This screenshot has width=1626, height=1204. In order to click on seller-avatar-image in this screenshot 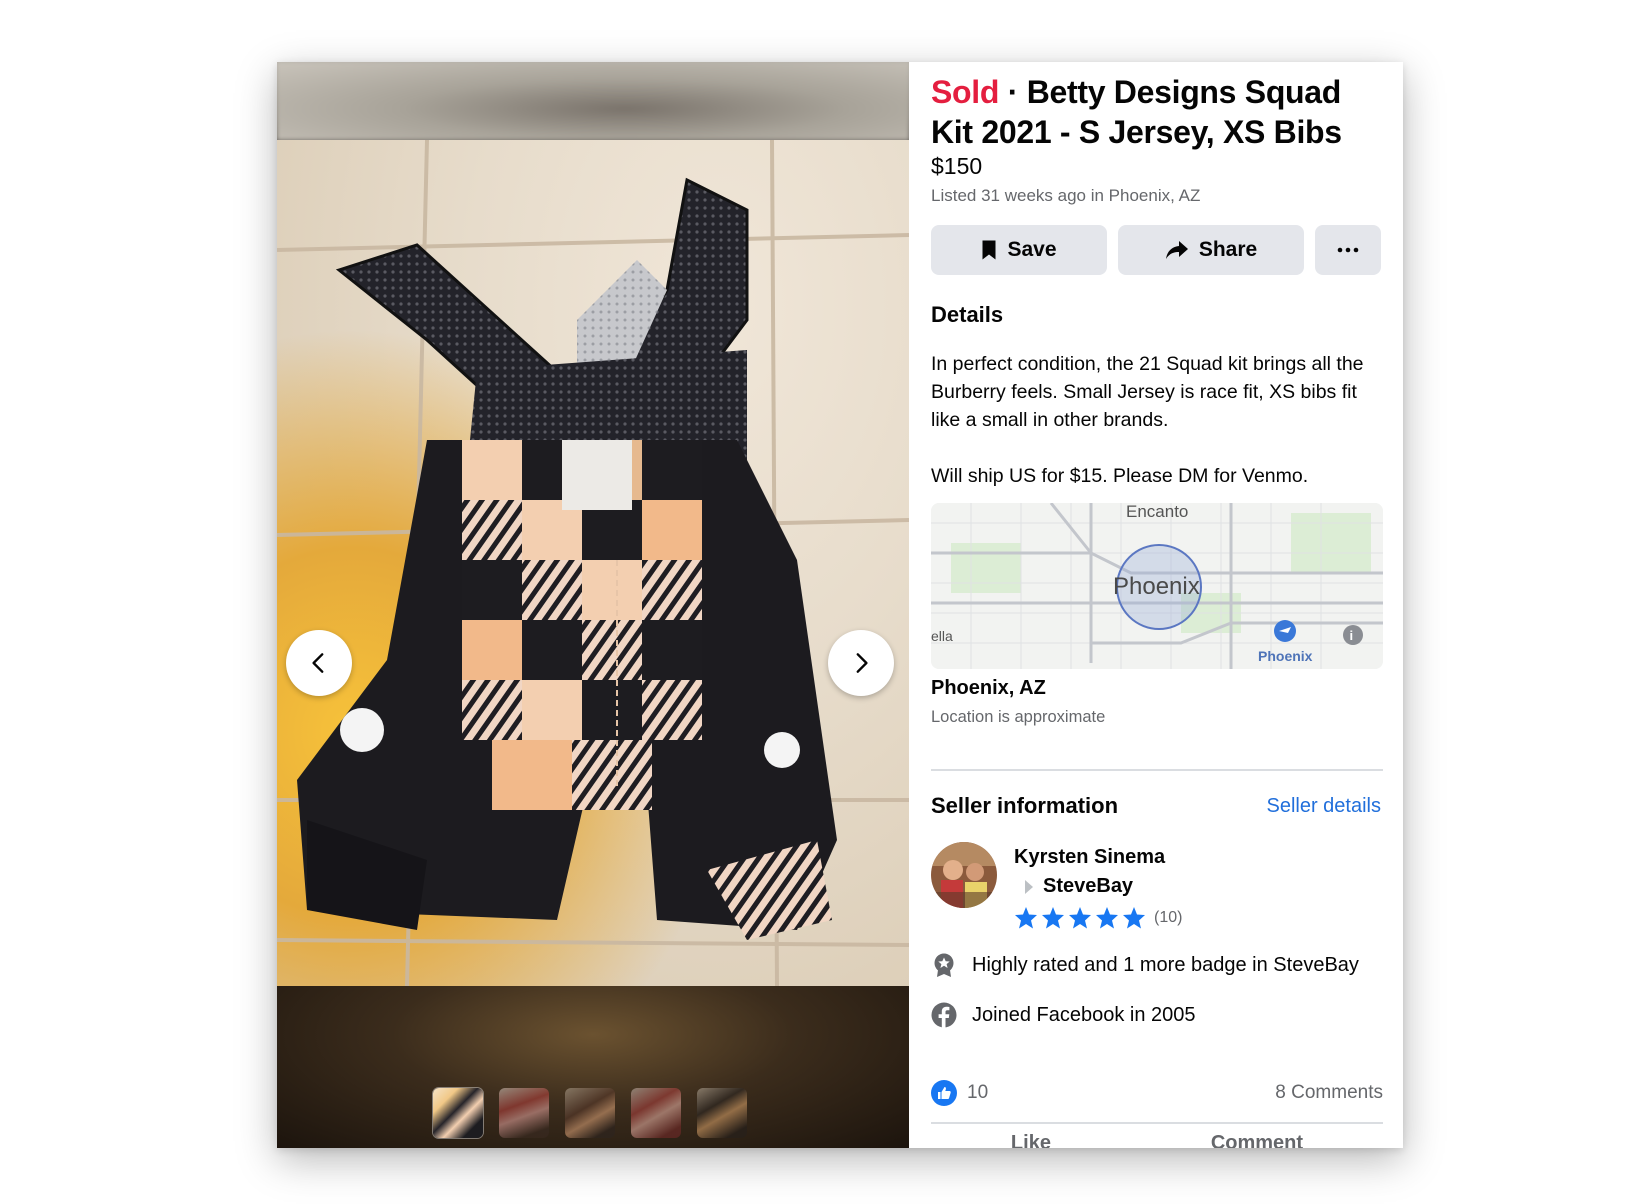, I will do `click(964, 875)`.